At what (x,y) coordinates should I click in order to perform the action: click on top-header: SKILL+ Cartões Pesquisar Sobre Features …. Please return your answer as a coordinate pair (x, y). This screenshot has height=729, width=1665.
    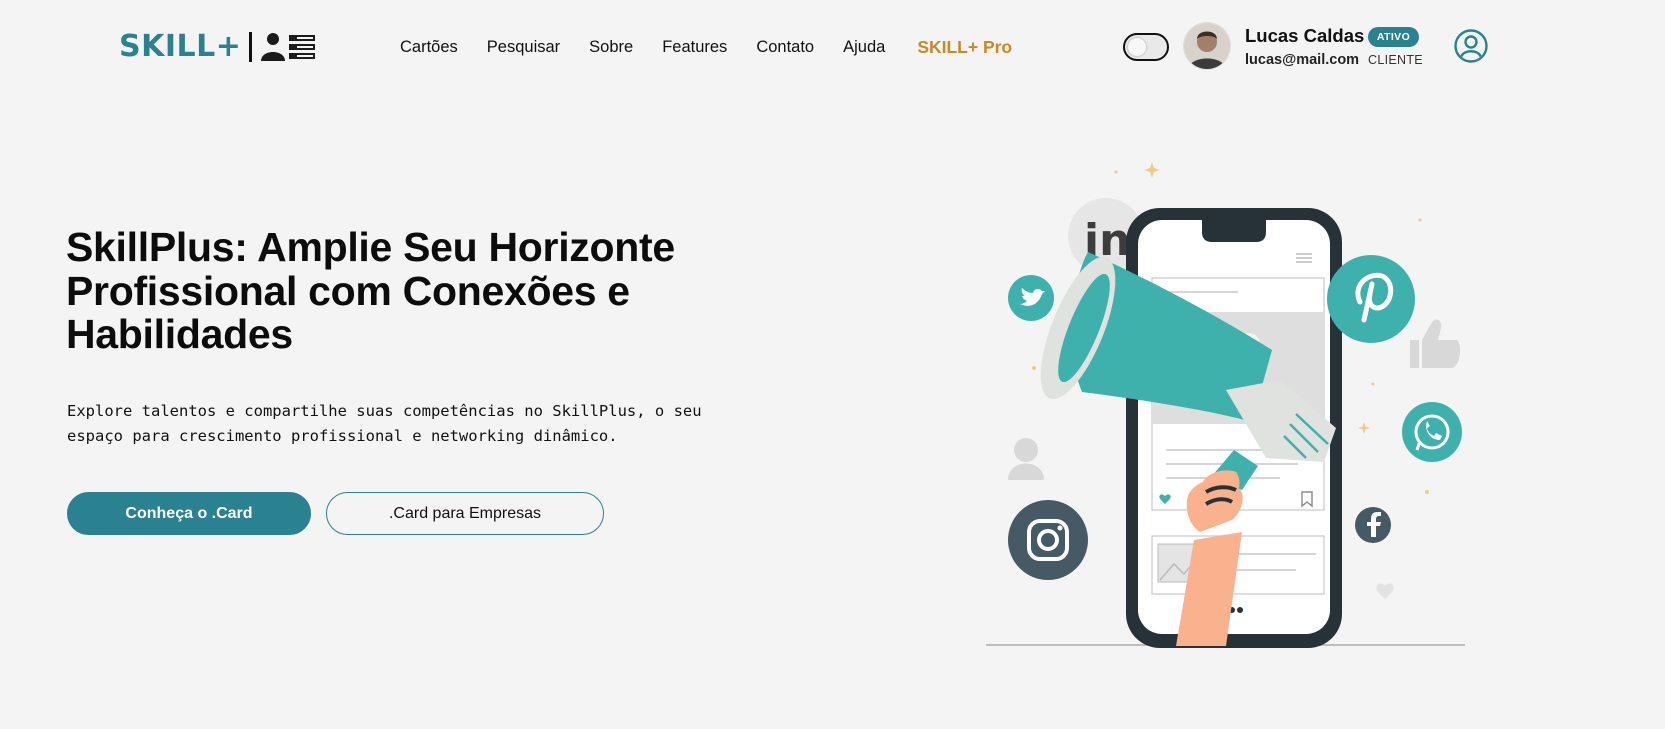
    Looking at the image, I should click on (832, 48).